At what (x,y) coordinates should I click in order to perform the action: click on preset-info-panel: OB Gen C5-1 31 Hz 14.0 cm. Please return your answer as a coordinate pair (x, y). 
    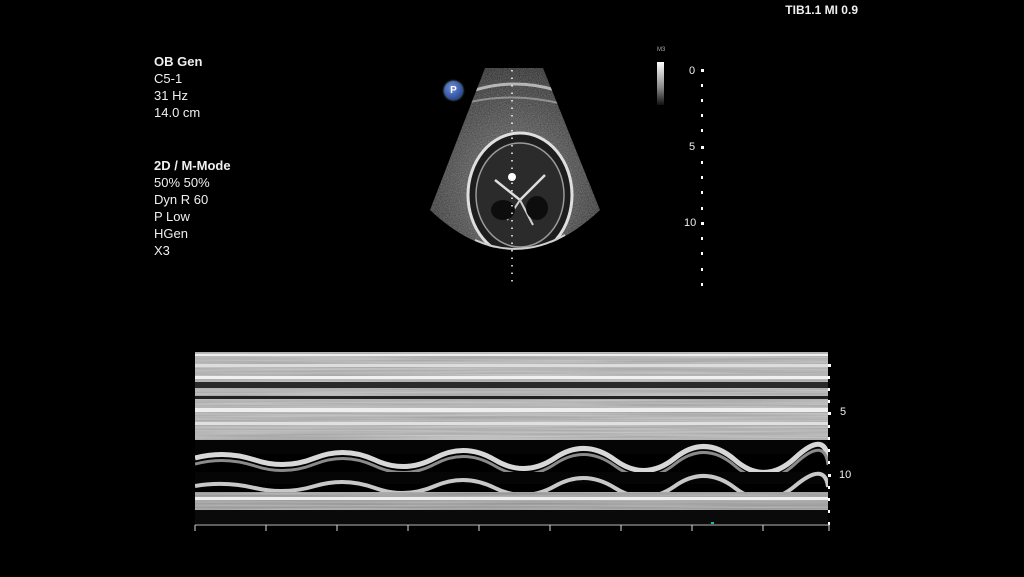
    Looking at the image, I should click on (178, 87).